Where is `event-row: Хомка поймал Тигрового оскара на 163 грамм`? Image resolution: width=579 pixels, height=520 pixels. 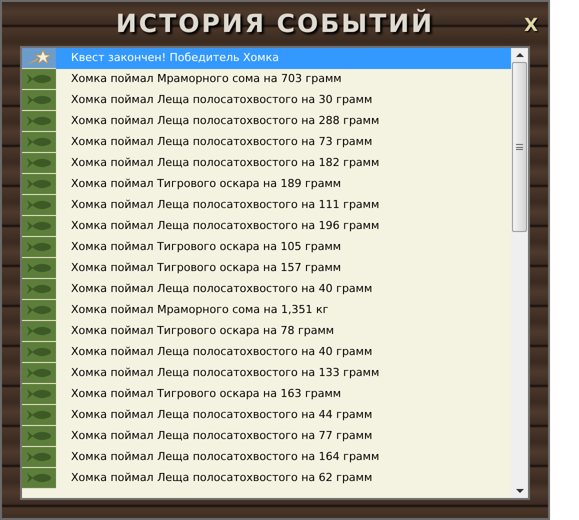 event-row: Хомка поймал Тигрового оскара на 163 грамм is located at coordinates (266, 394).